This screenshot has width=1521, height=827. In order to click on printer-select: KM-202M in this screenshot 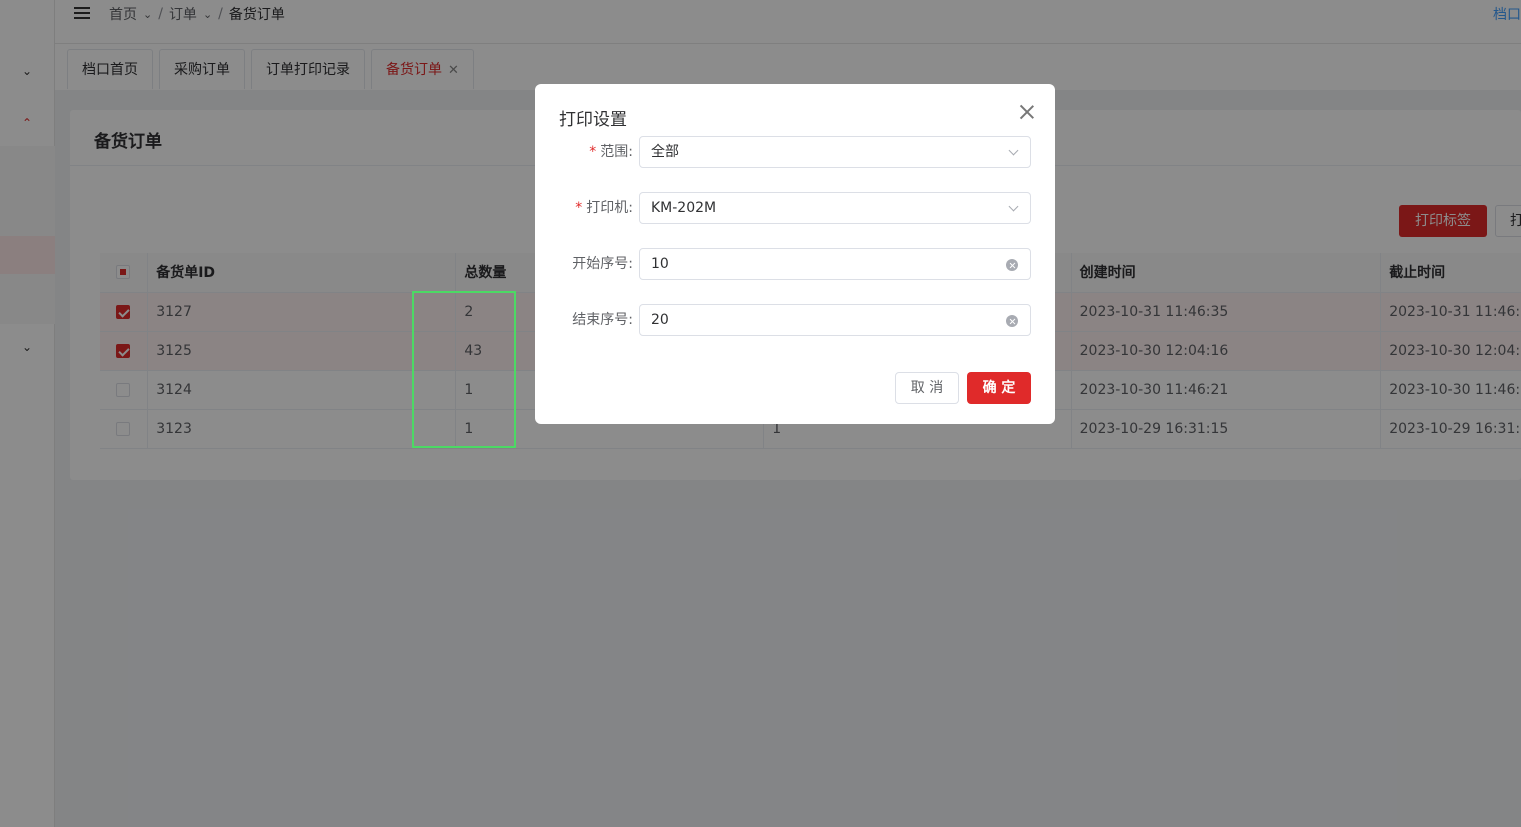, I will do `click(835, 208)`.